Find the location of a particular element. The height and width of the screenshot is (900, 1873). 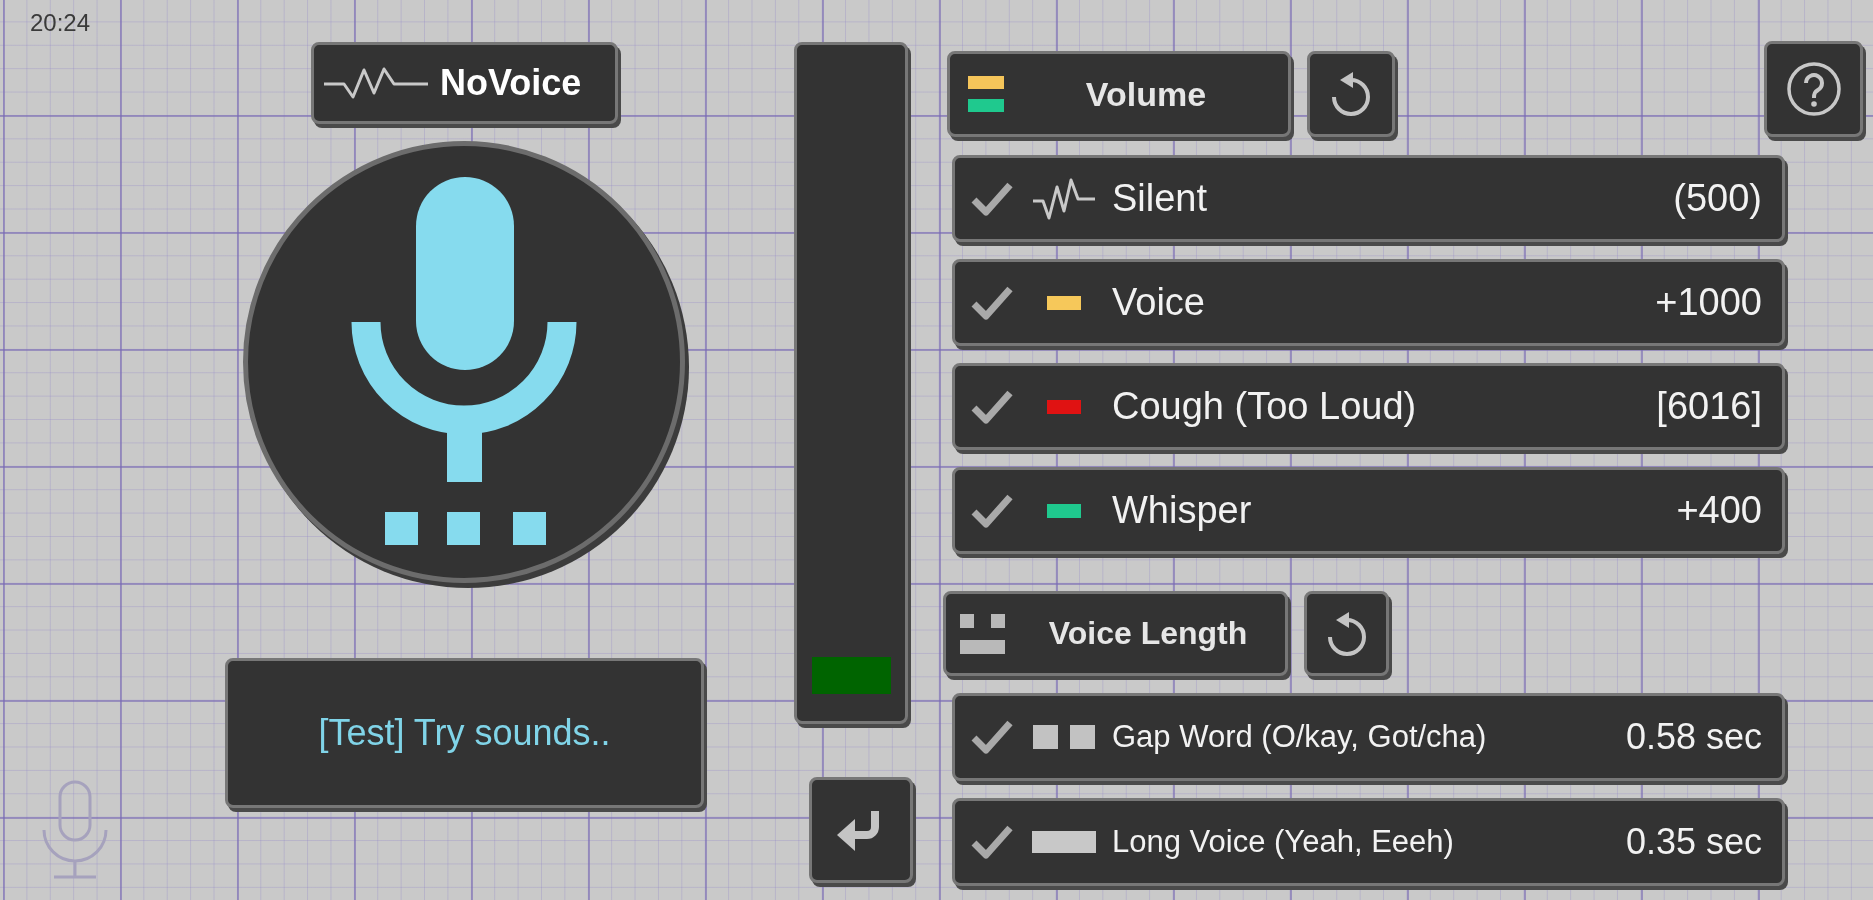

row-value: 0.35 sec is located at coordinates (1693, 842).